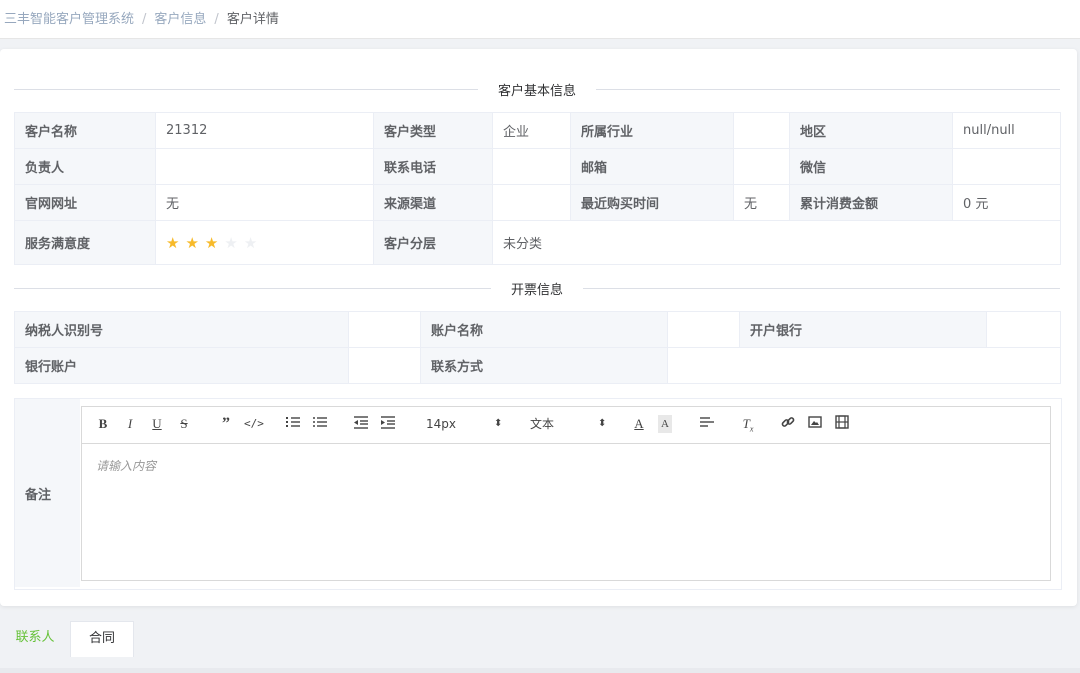  I want to click on account-name-value, so click(703, 329).